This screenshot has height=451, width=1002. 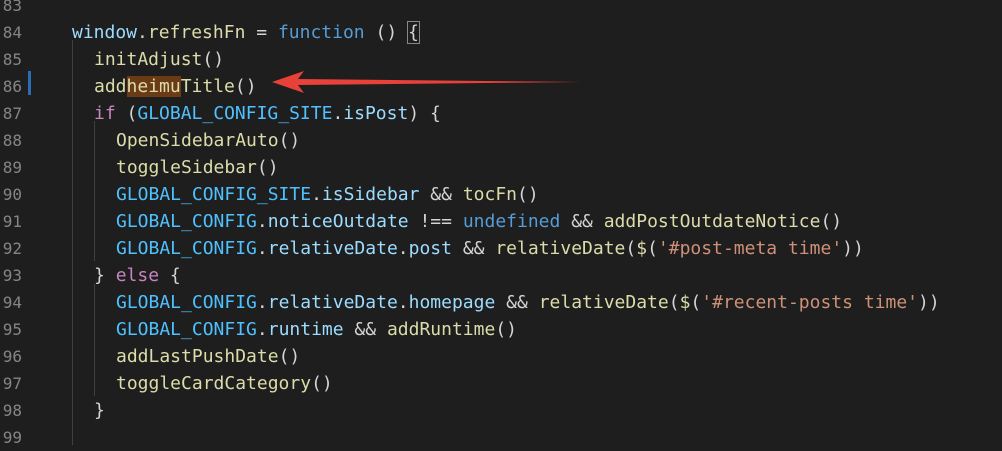 What do you see at coordinates (26, 223) in the screenshot?
I see `line-number-gutter: 83 84 85 86 87 88 89 90 91 92 93 94 95 96 97 98 99` at bounding box center [26, 223].